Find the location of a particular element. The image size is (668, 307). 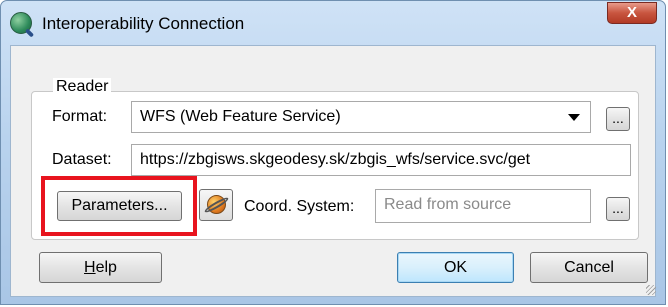

window-title: Interoperability Connection is located at coordinates (143, 23).